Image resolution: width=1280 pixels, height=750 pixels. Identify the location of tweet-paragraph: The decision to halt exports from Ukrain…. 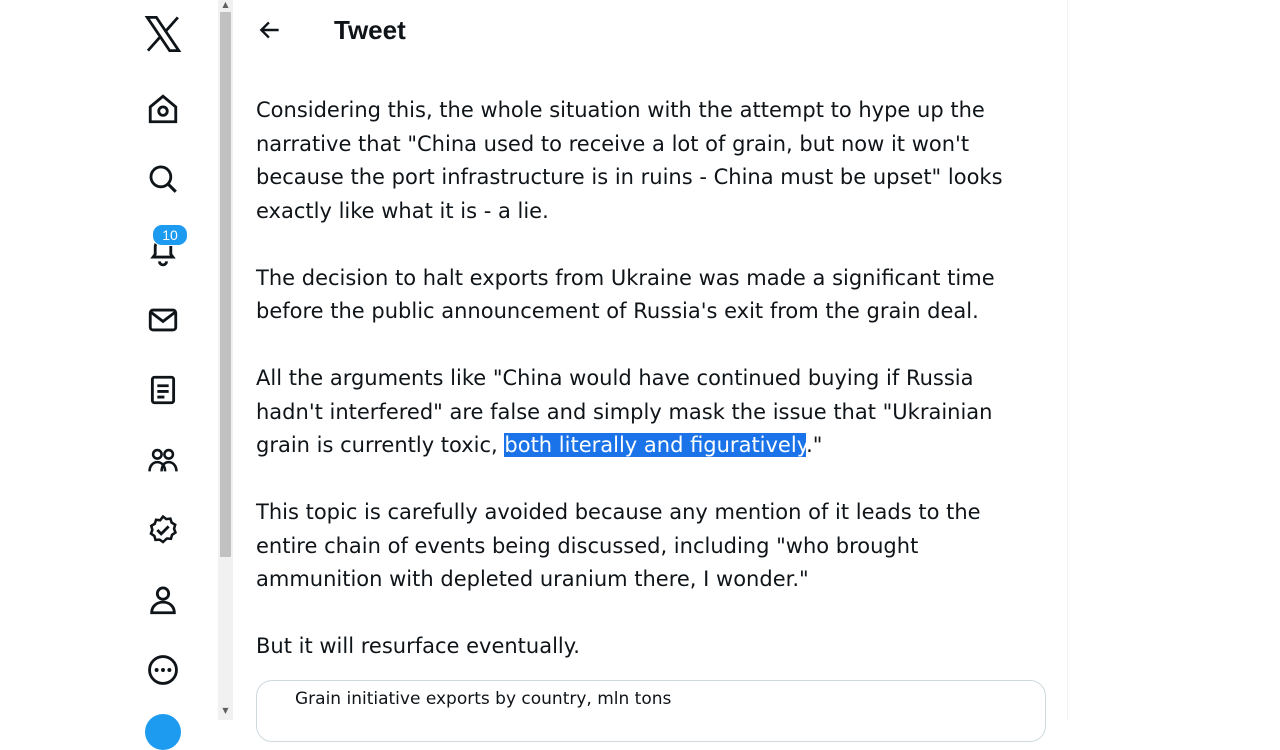
(625, 294).